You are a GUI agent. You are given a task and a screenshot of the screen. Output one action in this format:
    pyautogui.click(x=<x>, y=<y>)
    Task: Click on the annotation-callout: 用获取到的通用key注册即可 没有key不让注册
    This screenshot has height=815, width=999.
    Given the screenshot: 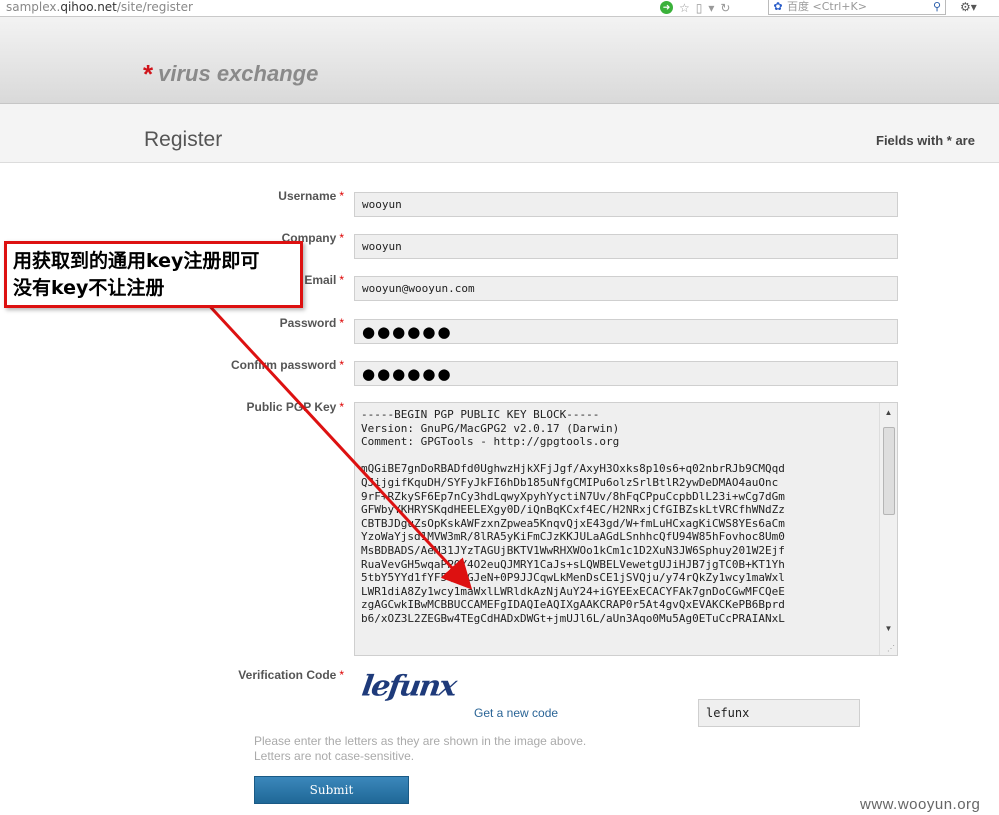 What is the action you would take?
    pyautogui.click(x=153, y=274)
    